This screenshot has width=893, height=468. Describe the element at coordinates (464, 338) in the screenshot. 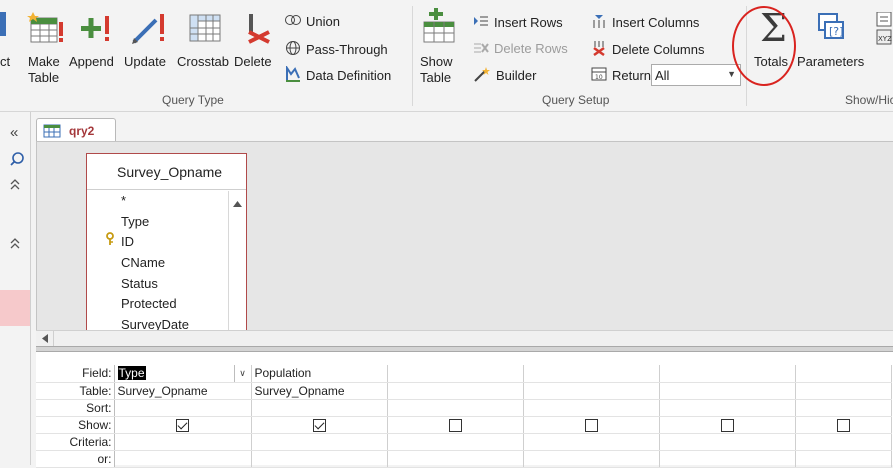

I see `horizontal-scrollbar` at that location.